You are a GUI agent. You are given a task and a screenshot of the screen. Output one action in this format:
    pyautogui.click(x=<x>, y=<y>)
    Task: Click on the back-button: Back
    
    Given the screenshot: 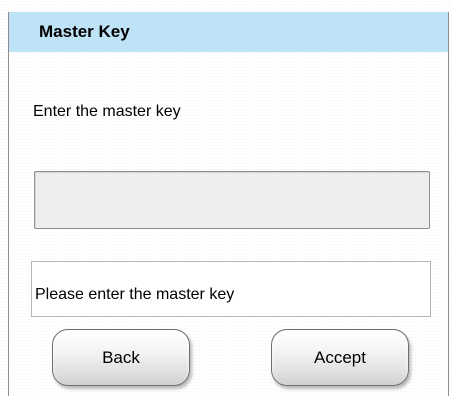 What is the action you would take?
    pyautogui.click(x=121, y=357)
    